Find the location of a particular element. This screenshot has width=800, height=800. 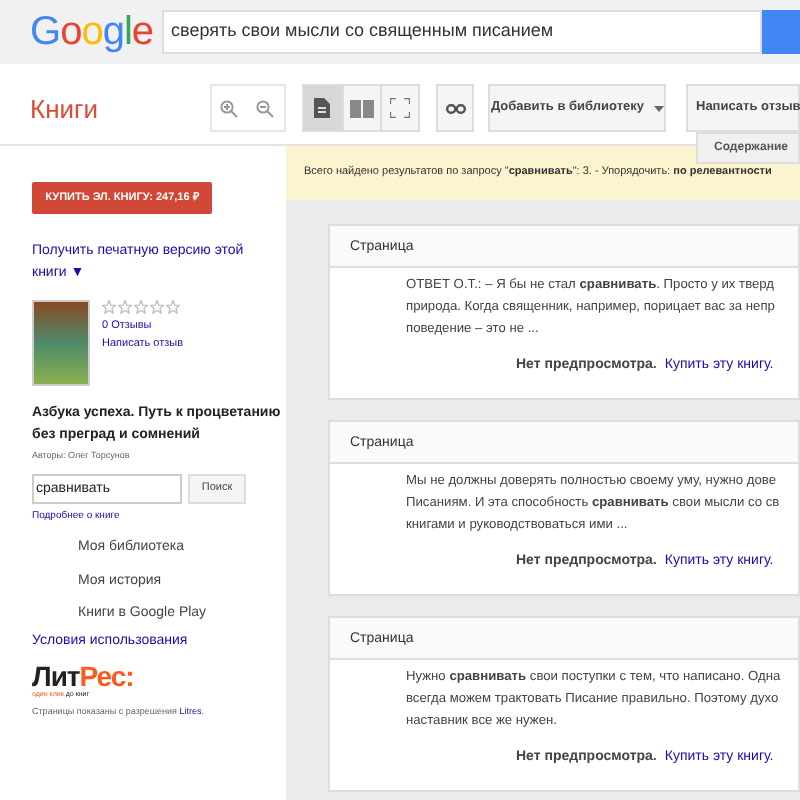

section-title: Книги is located at coordinates (64, 110).